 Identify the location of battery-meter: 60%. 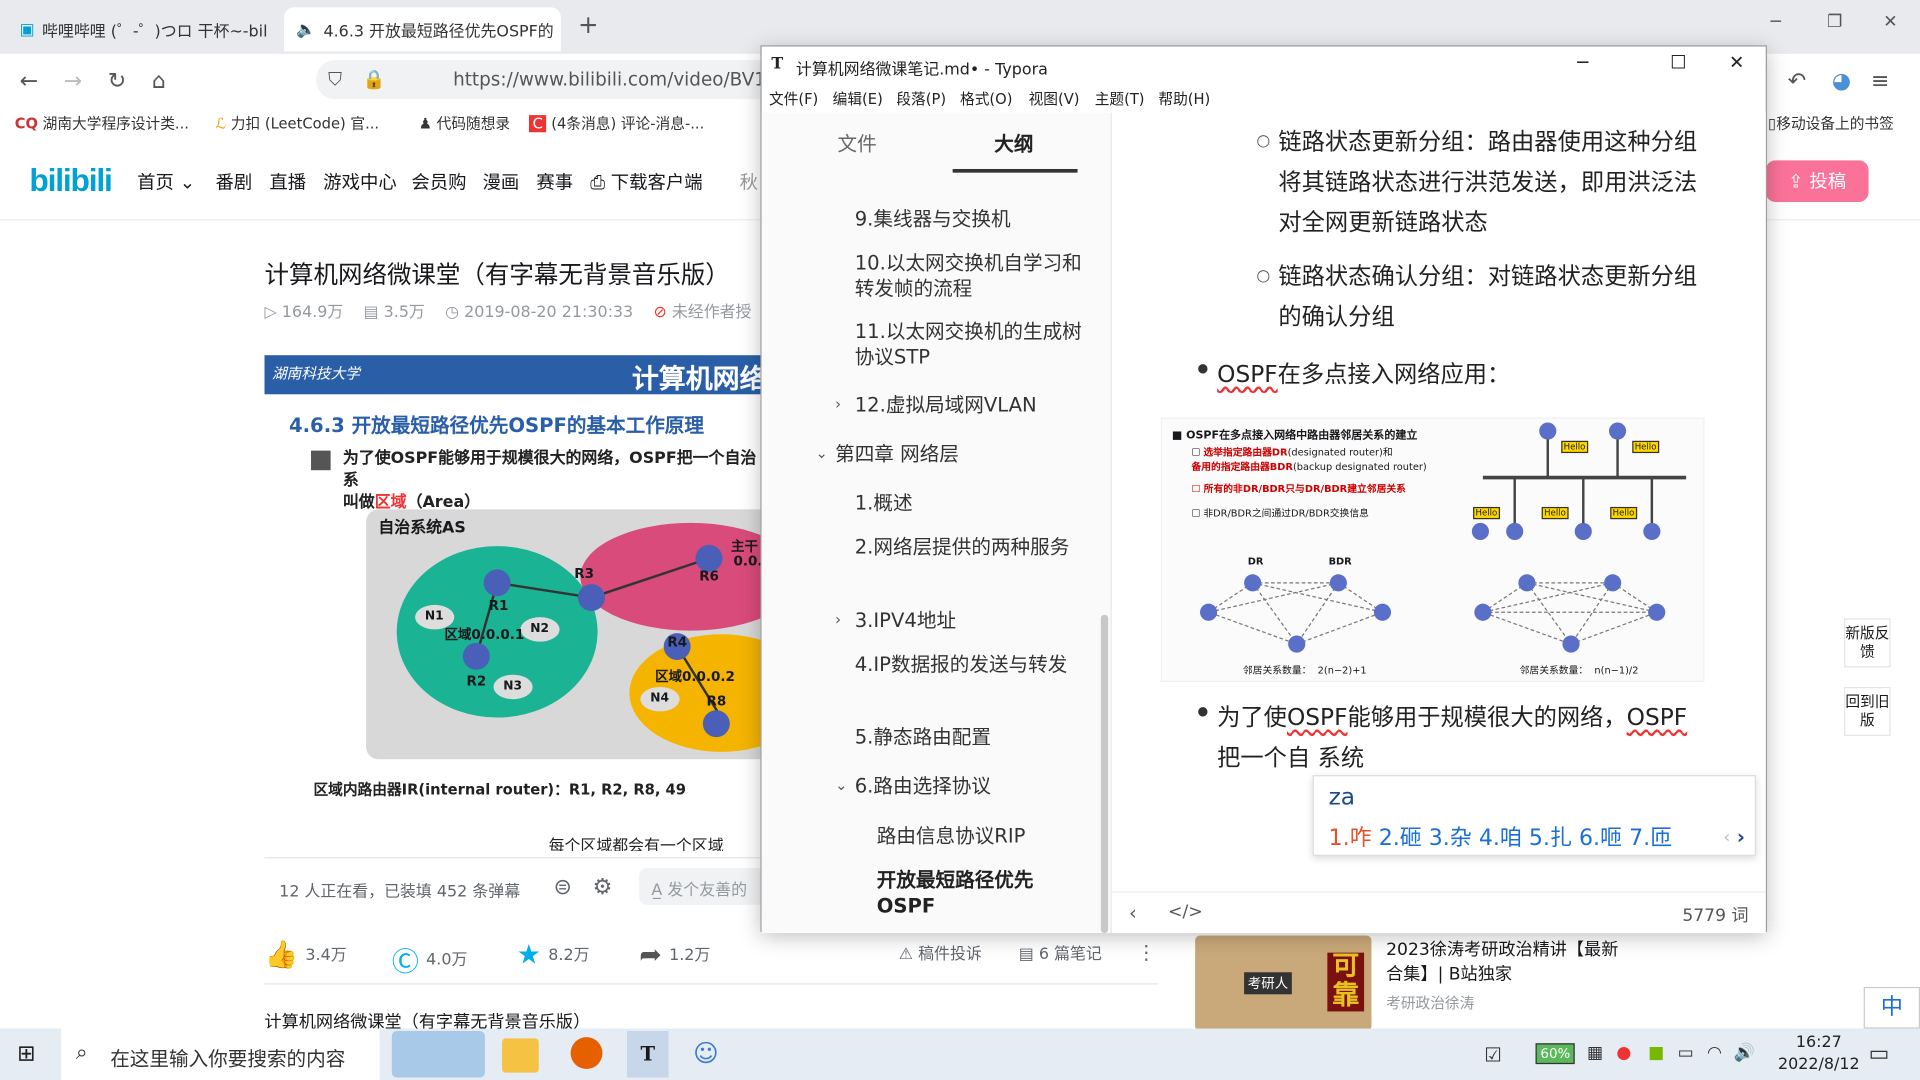
(1555, 1054).